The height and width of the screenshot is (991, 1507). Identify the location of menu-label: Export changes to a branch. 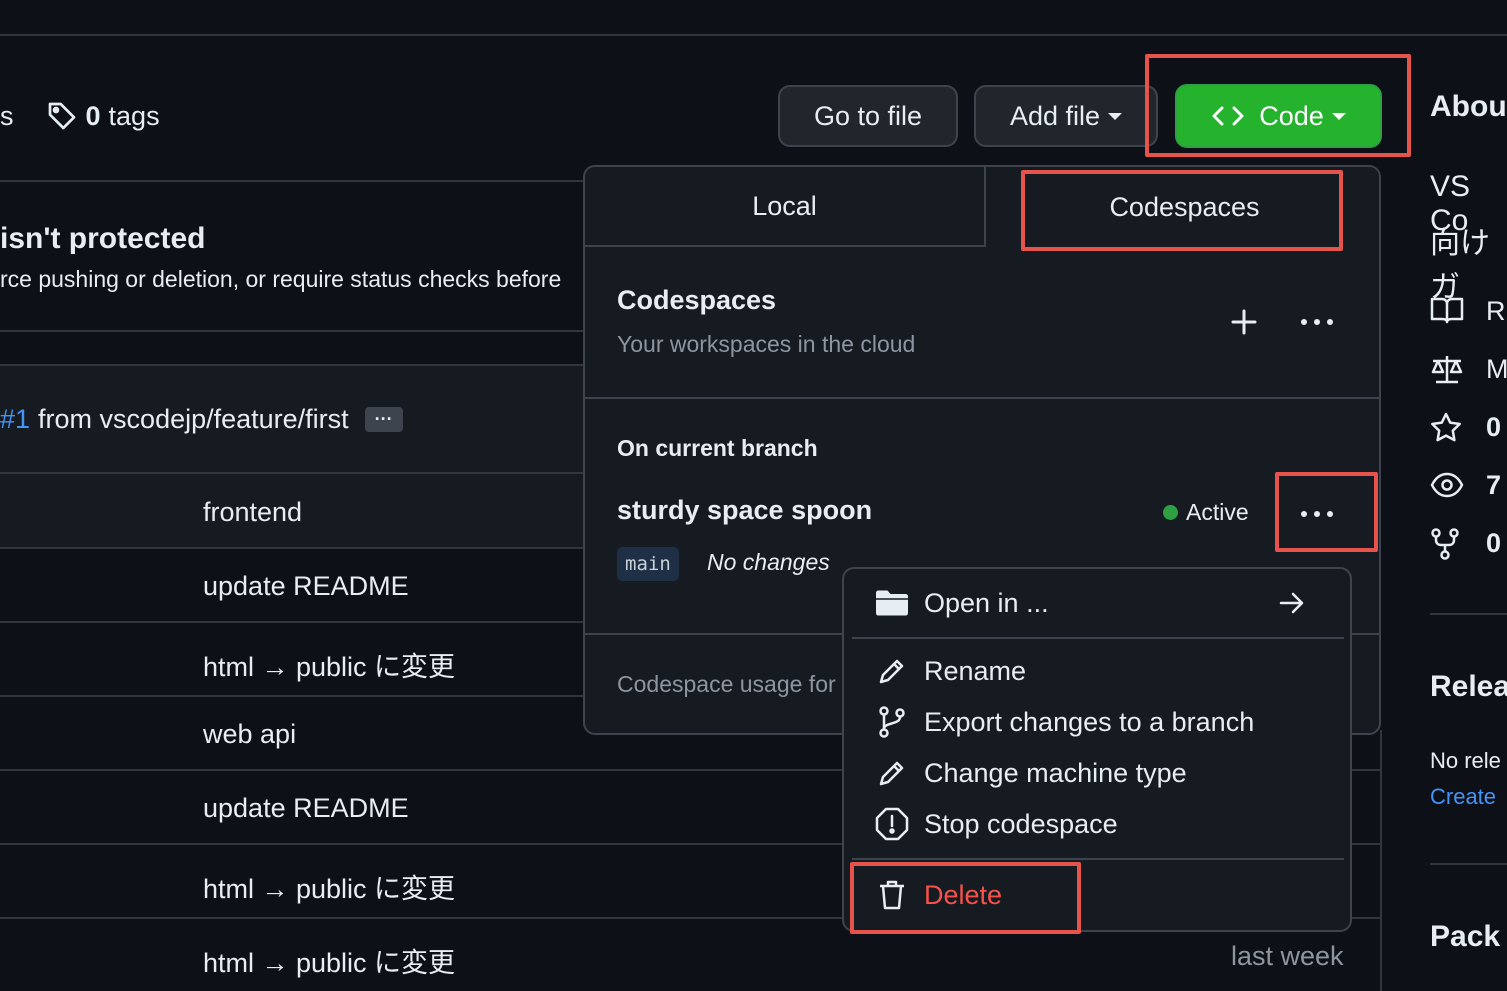
(1089, 721).